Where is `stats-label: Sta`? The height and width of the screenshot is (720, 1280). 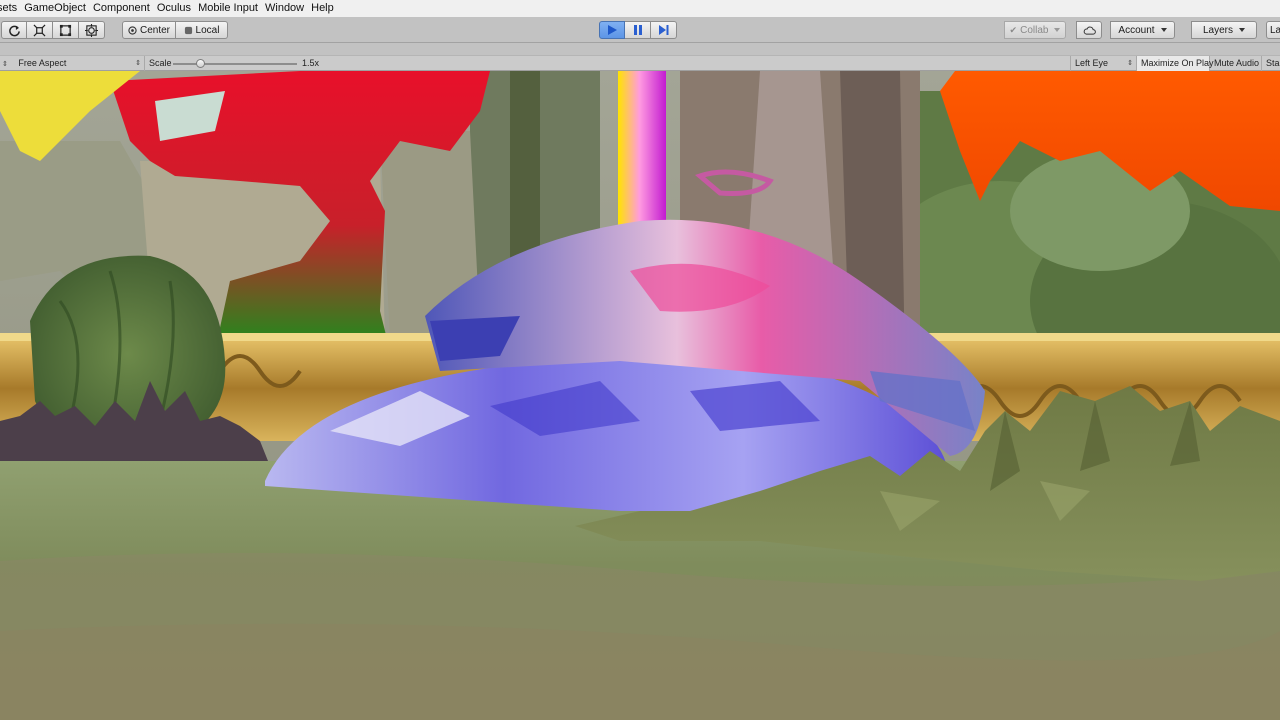
stats-label: Sta is located at coordinates (1273, 63).